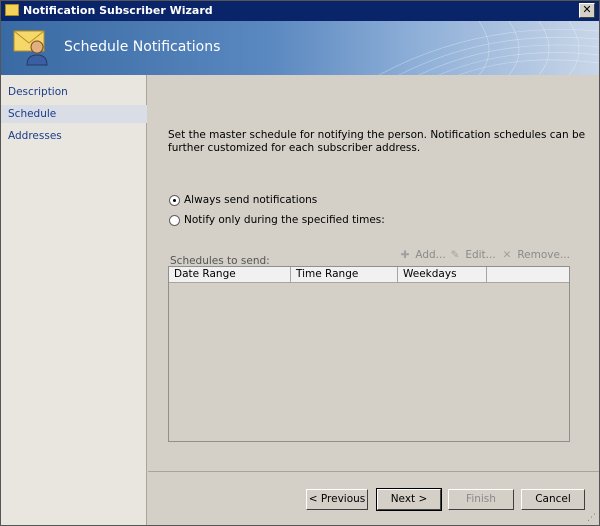 The width and height of the screenshot is (600, 526). I want to click on nav-item-description: Description, so click(74, 92).